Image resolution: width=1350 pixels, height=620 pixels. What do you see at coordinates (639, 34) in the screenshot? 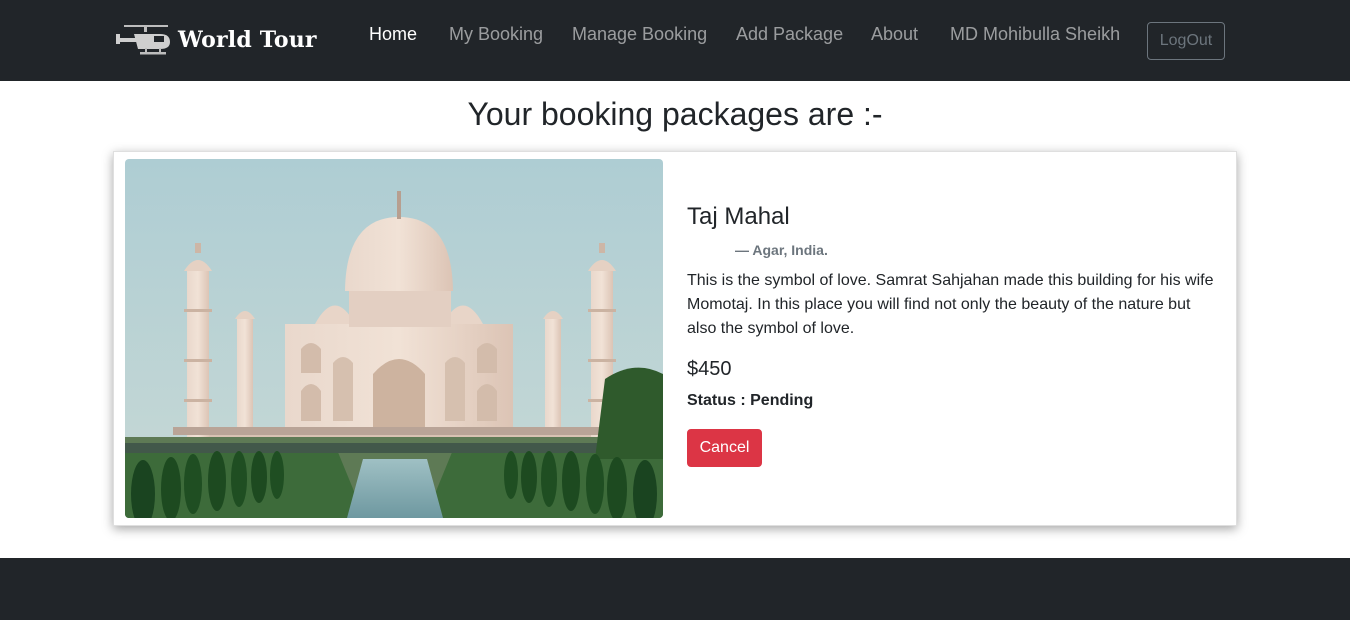
I see `nav-link-manage-booking: Manage Booking` at bounding box center [639, 34].